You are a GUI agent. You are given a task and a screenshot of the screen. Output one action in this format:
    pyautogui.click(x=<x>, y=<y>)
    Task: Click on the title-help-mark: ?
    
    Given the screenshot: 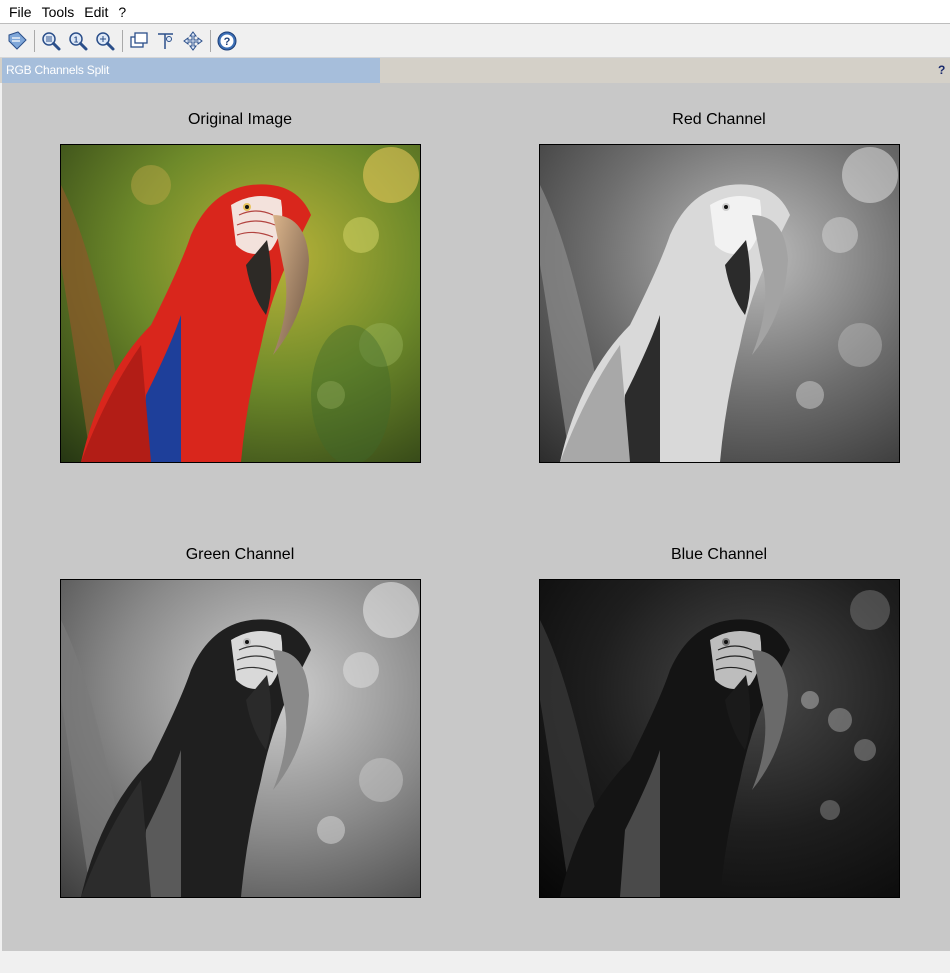 What is the action you would take?
    pyautogui.click(x=944, y=70)
    